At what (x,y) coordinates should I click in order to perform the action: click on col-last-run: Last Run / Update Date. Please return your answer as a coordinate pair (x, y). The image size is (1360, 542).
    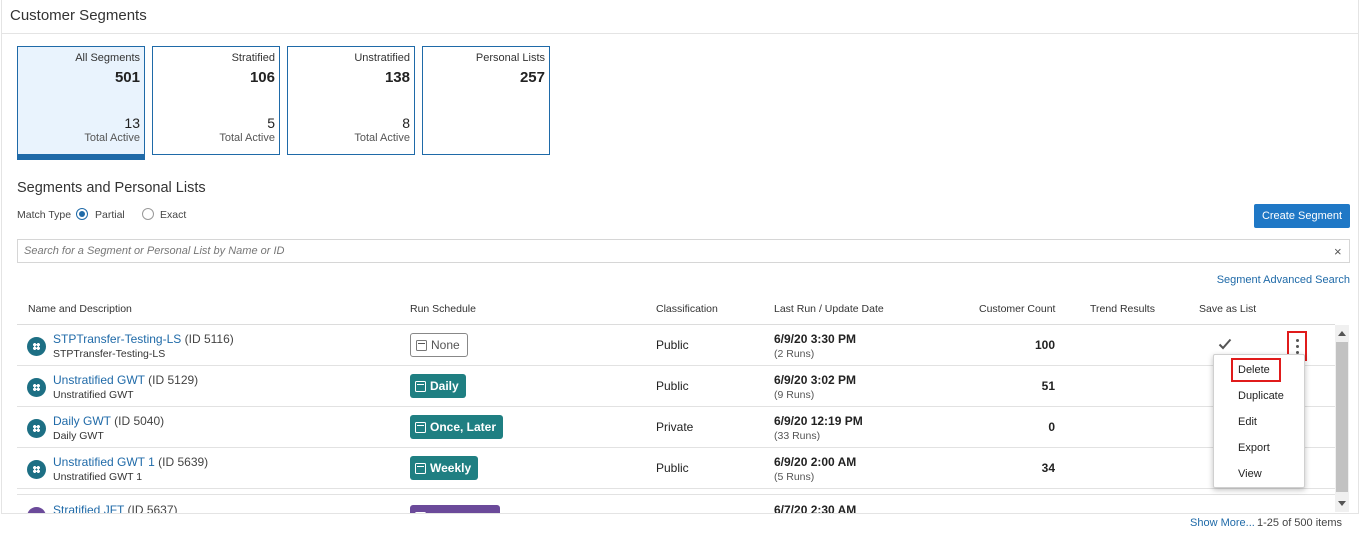
    Looking at the image, I should click on (829, 309).